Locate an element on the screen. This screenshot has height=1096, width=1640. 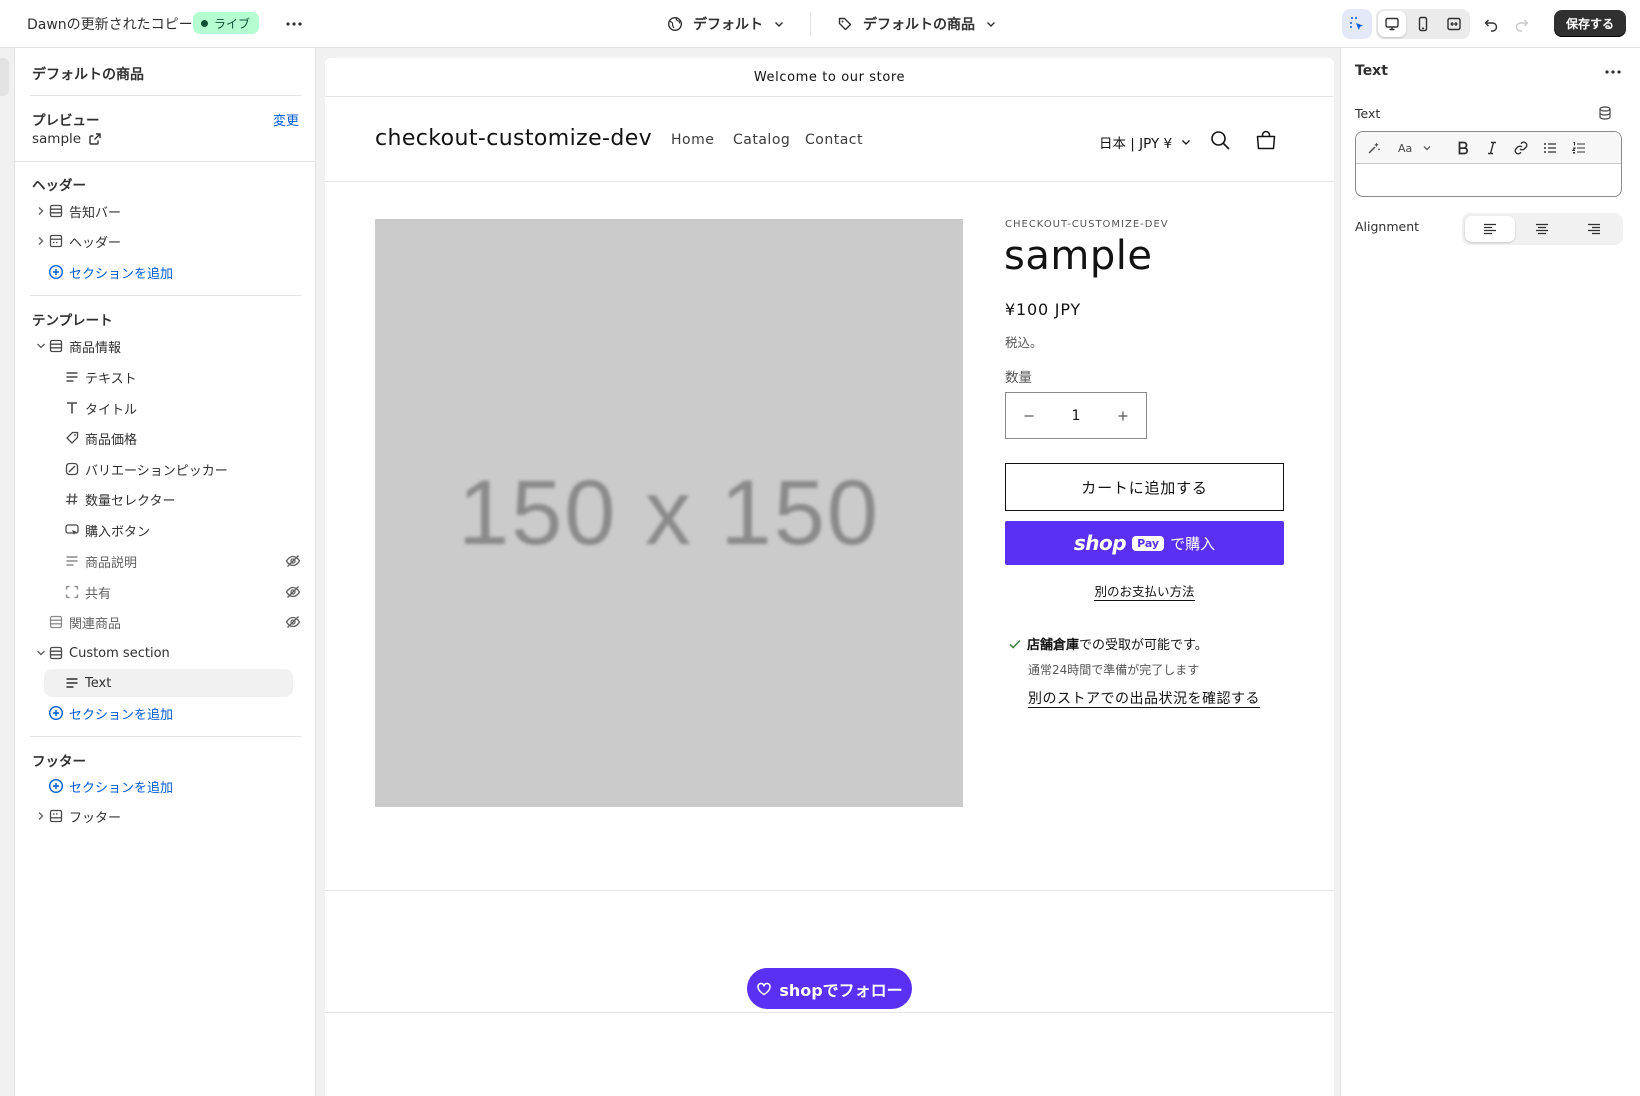
block-item-quantity-selector: 数量セレクター is located at coordinates (169, 499).